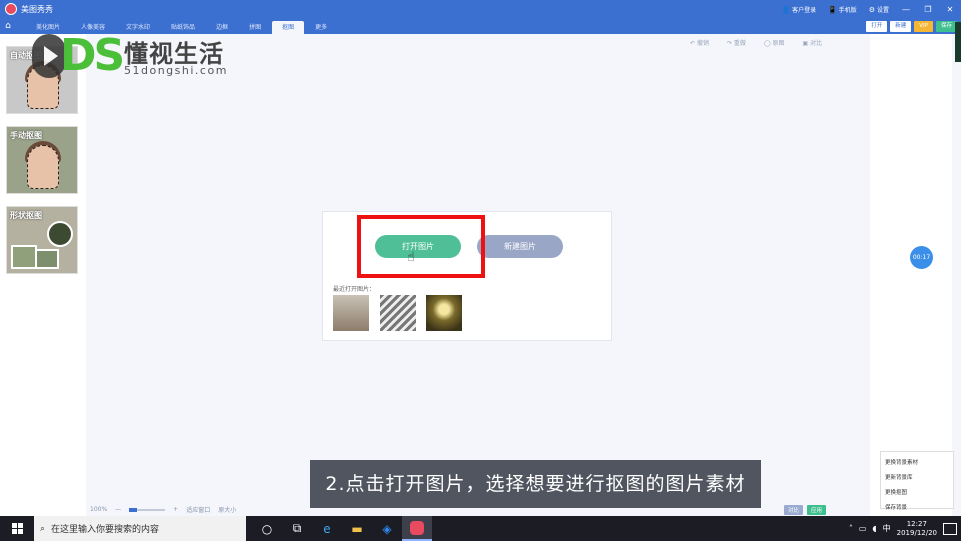  I want to click on cutout-sidebar: 自动抠图 手动抠图 形状抠图, so click(43, 275).